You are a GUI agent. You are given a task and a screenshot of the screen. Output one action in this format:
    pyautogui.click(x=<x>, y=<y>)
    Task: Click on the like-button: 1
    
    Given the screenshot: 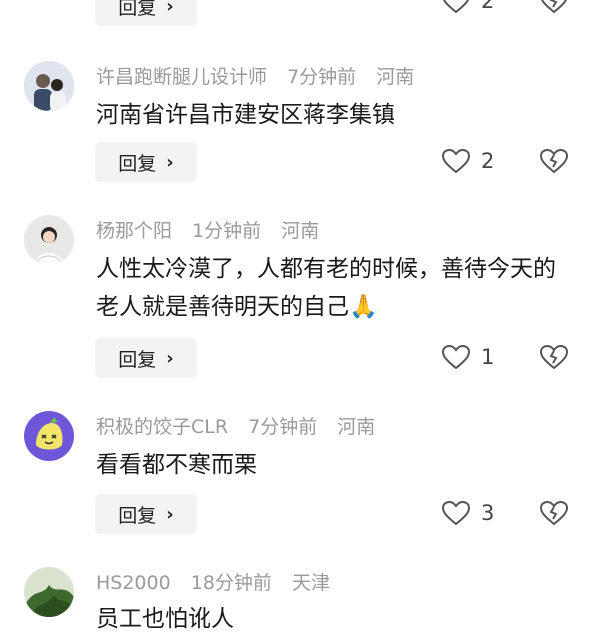 What is the action you would take?
    pyautogui.click(x=467, y=357)
    